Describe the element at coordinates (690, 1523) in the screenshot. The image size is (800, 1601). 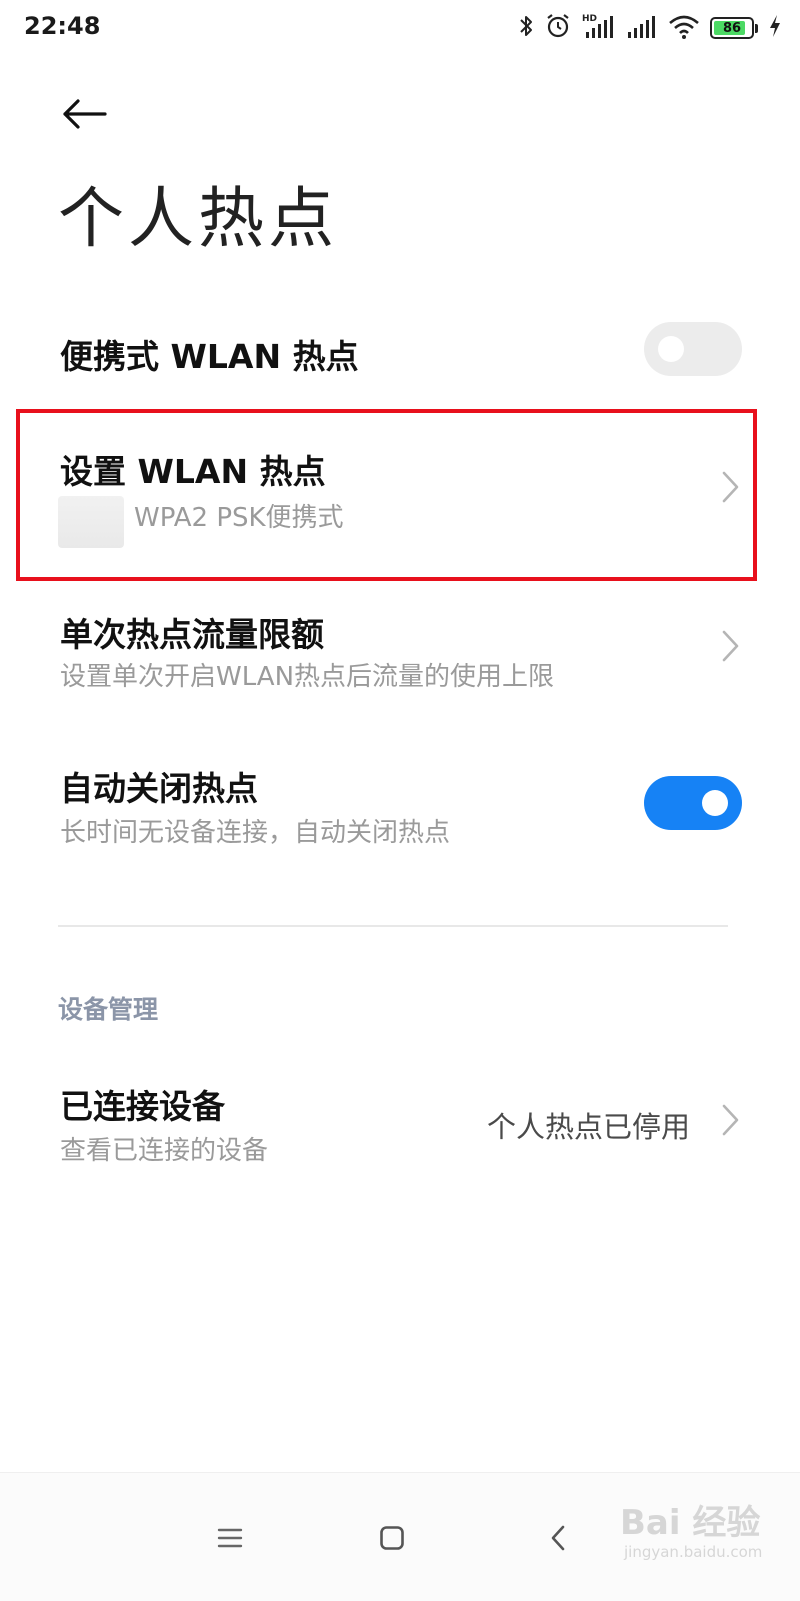
I see `watermark-brand: Bai 经验` at that location.